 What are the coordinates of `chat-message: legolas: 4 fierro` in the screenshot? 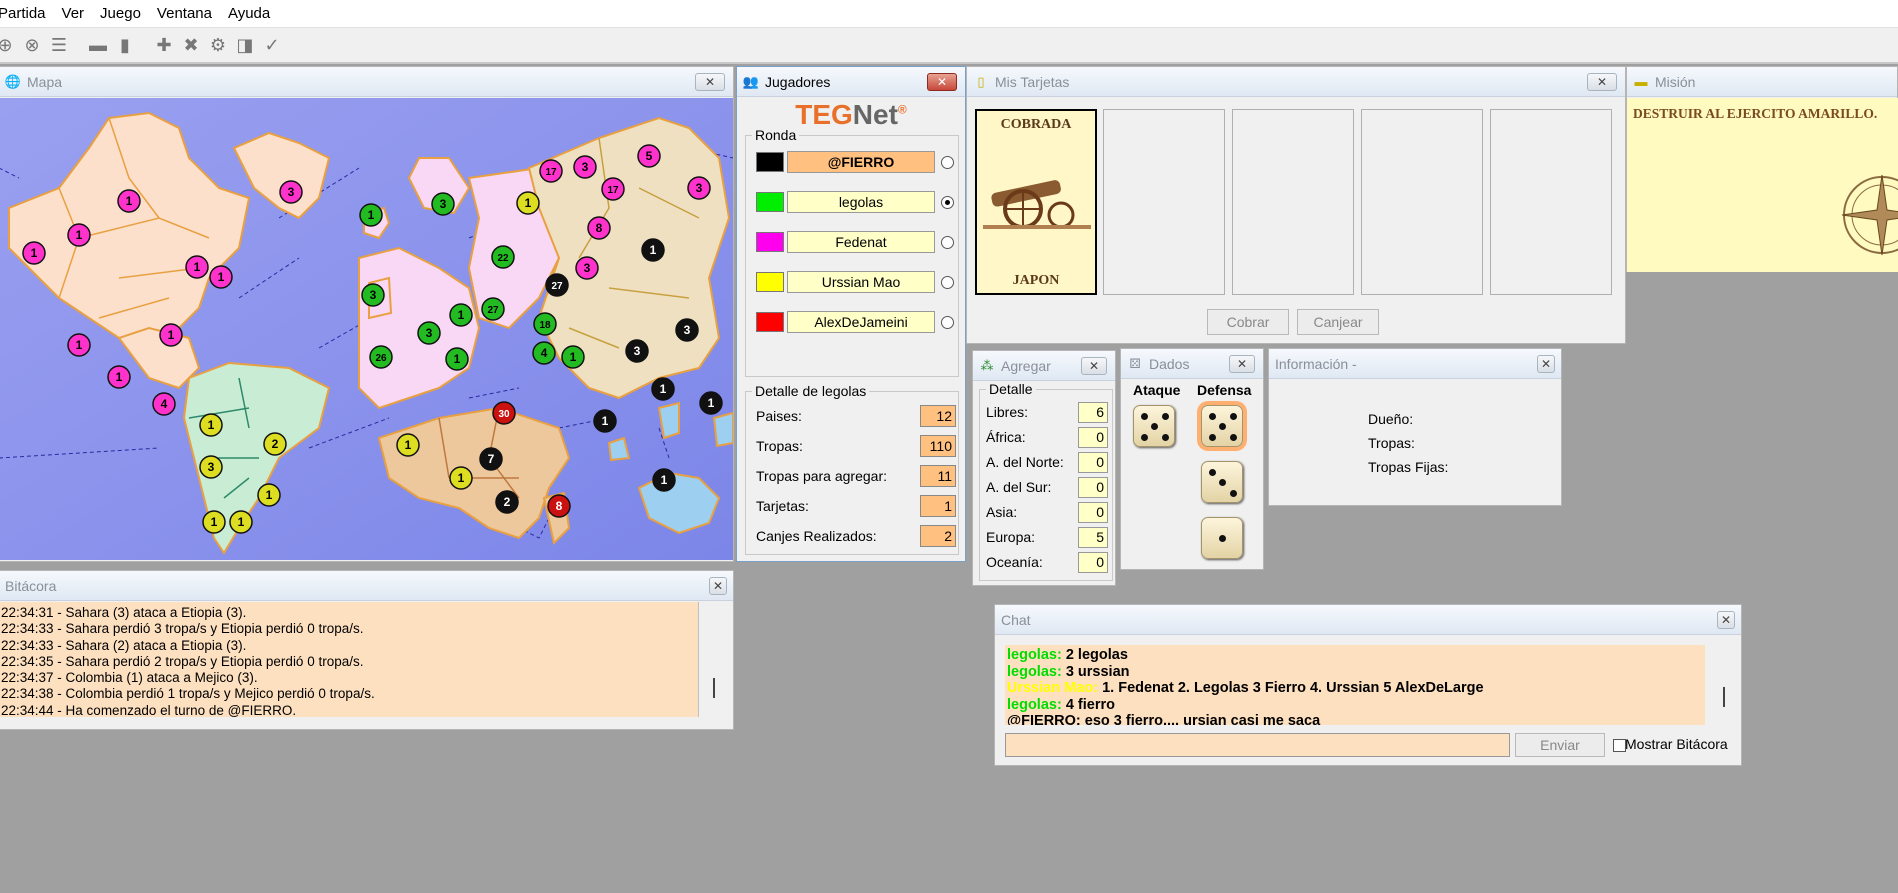 It's located at (1356, 705).